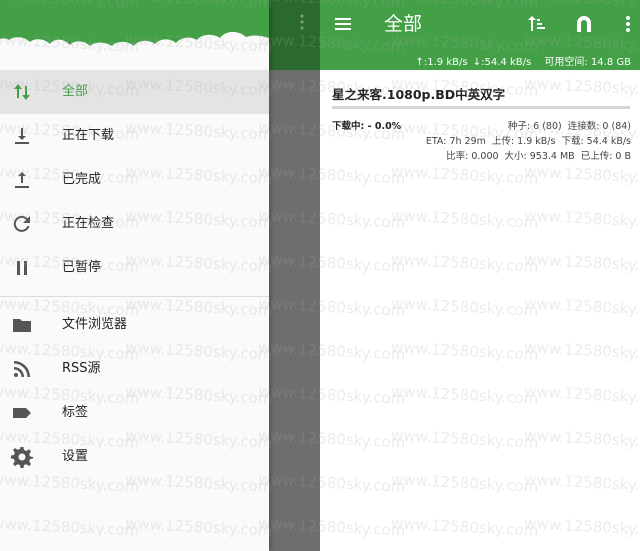  I want to click on nav-label-settings: 设置, so click(75, 456).